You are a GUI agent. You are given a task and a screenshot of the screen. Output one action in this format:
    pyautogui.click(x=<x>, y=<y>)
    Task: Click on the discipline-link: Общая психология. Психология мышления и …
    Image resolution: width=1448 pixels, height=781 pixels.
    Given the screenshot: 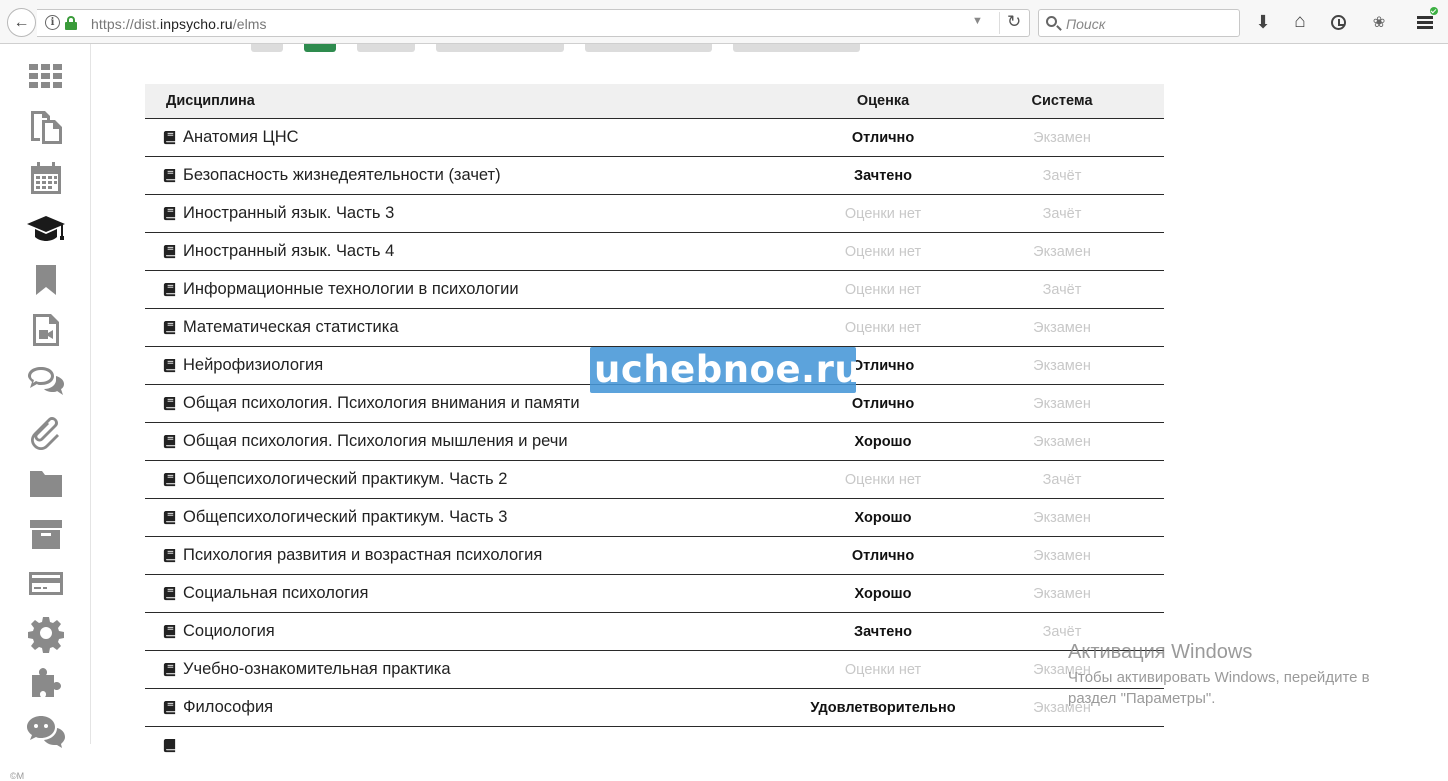 What is the action you would take?
    pyautogui.click(x=375, y=441)
    